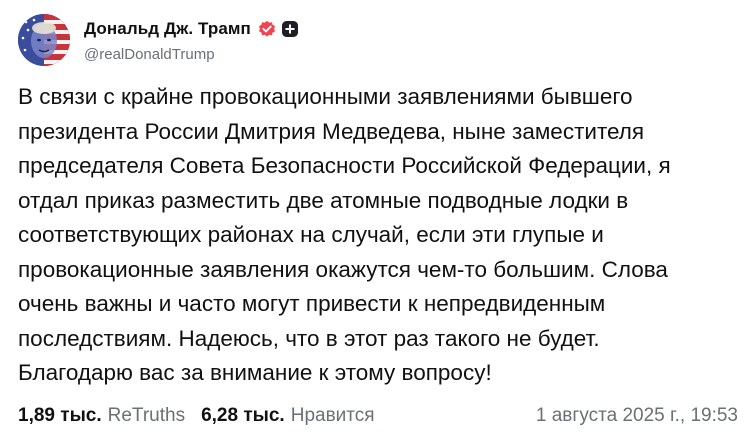 Image resolution: width=752 pixels, height=443 pixels. Describe the element at coordinates (191, 54) in the screenshot. I see `author-handle: @realDonaldTrump` at that location.